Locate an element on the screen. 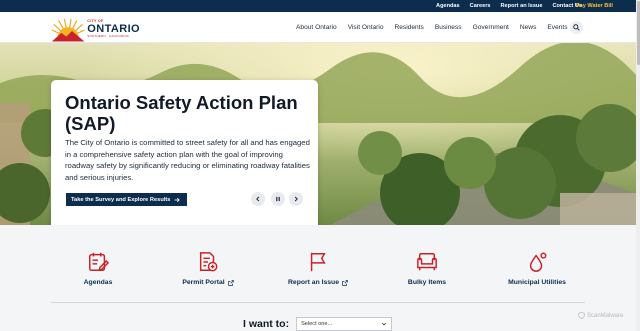 This screenshot has height=331, width=640. utility-link-careers: Careers is located at coordinates (480, 6).